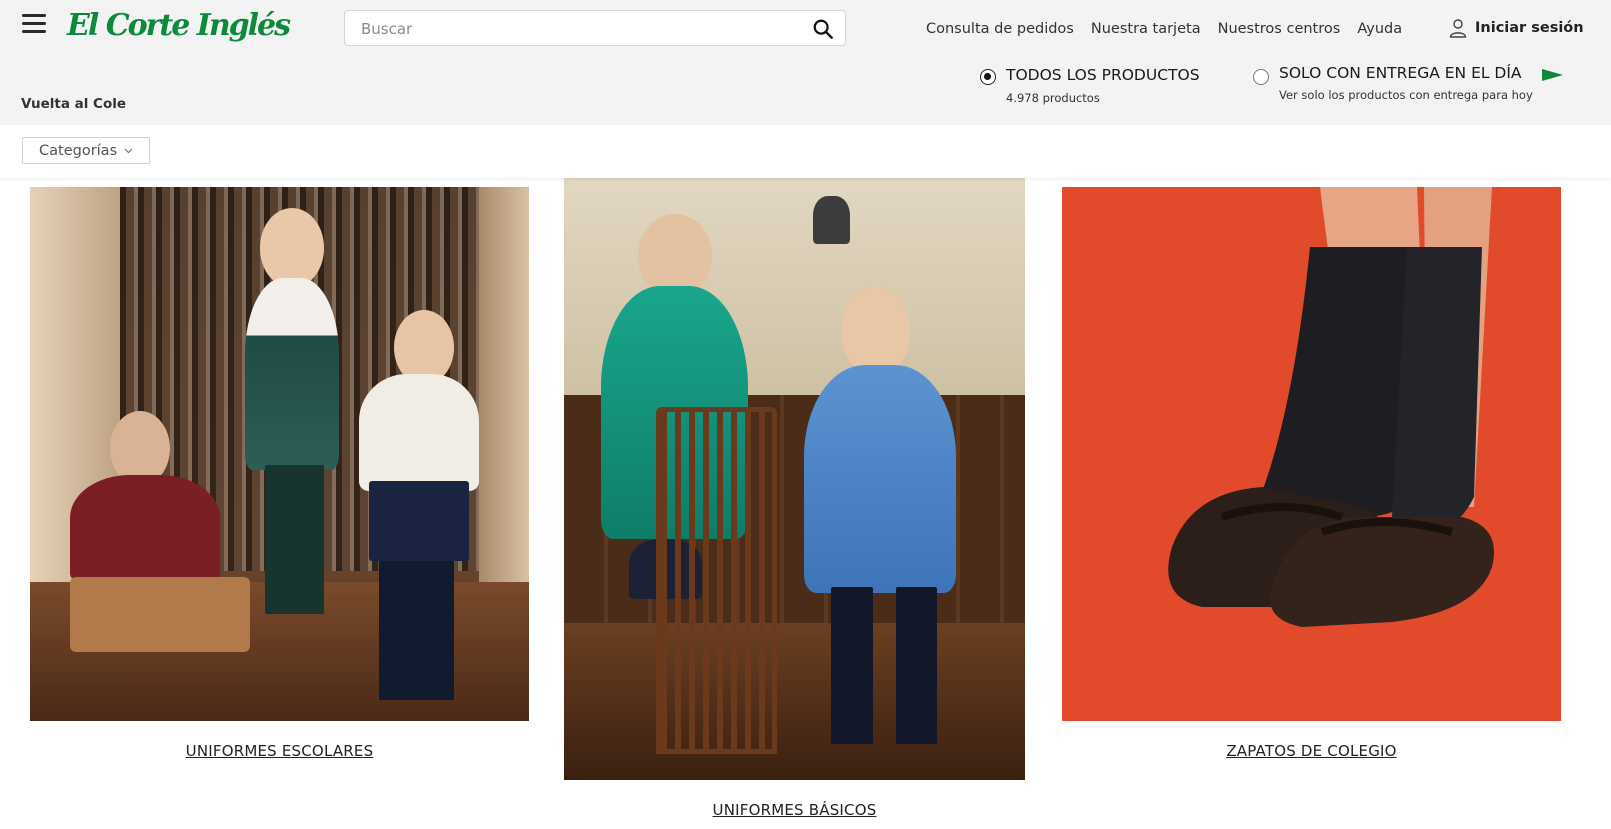 Image resolution: width=1611 pixels, height=829 pixels. I want to click on login-button: Iniciar sesión, so click(1516, 28).